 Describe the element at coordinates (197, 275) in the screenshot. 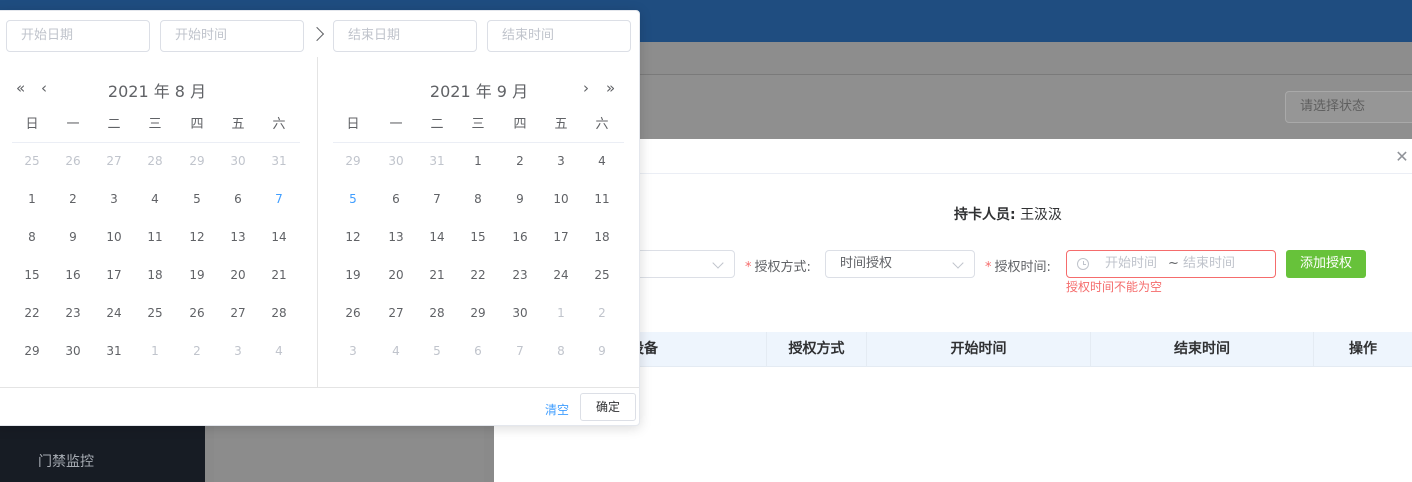

I see `left-day-cell: 19` at that location.